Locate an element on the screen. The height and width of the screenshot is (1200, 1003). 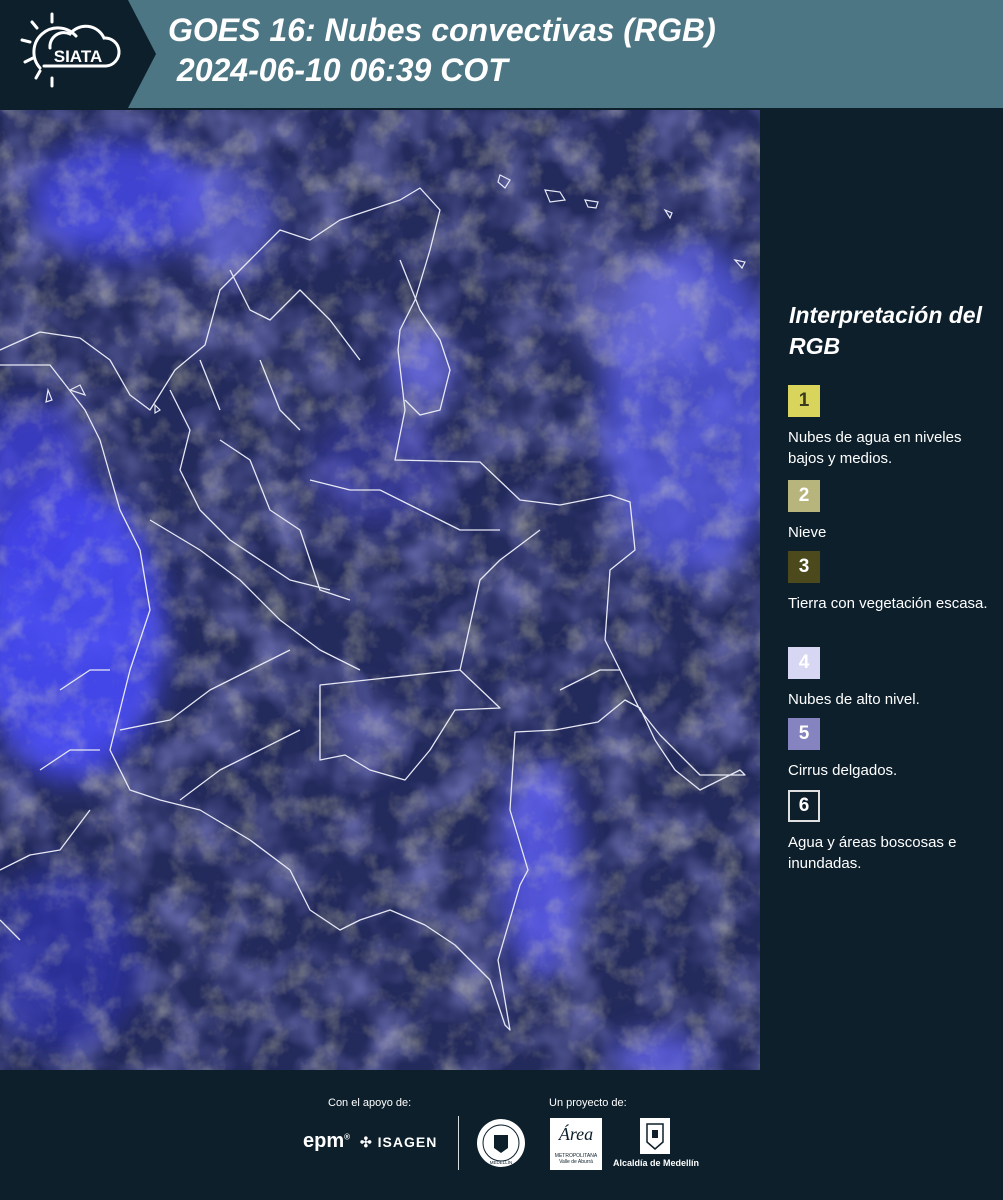
legend-swatch: 4 is located at coordinates (804, 663).